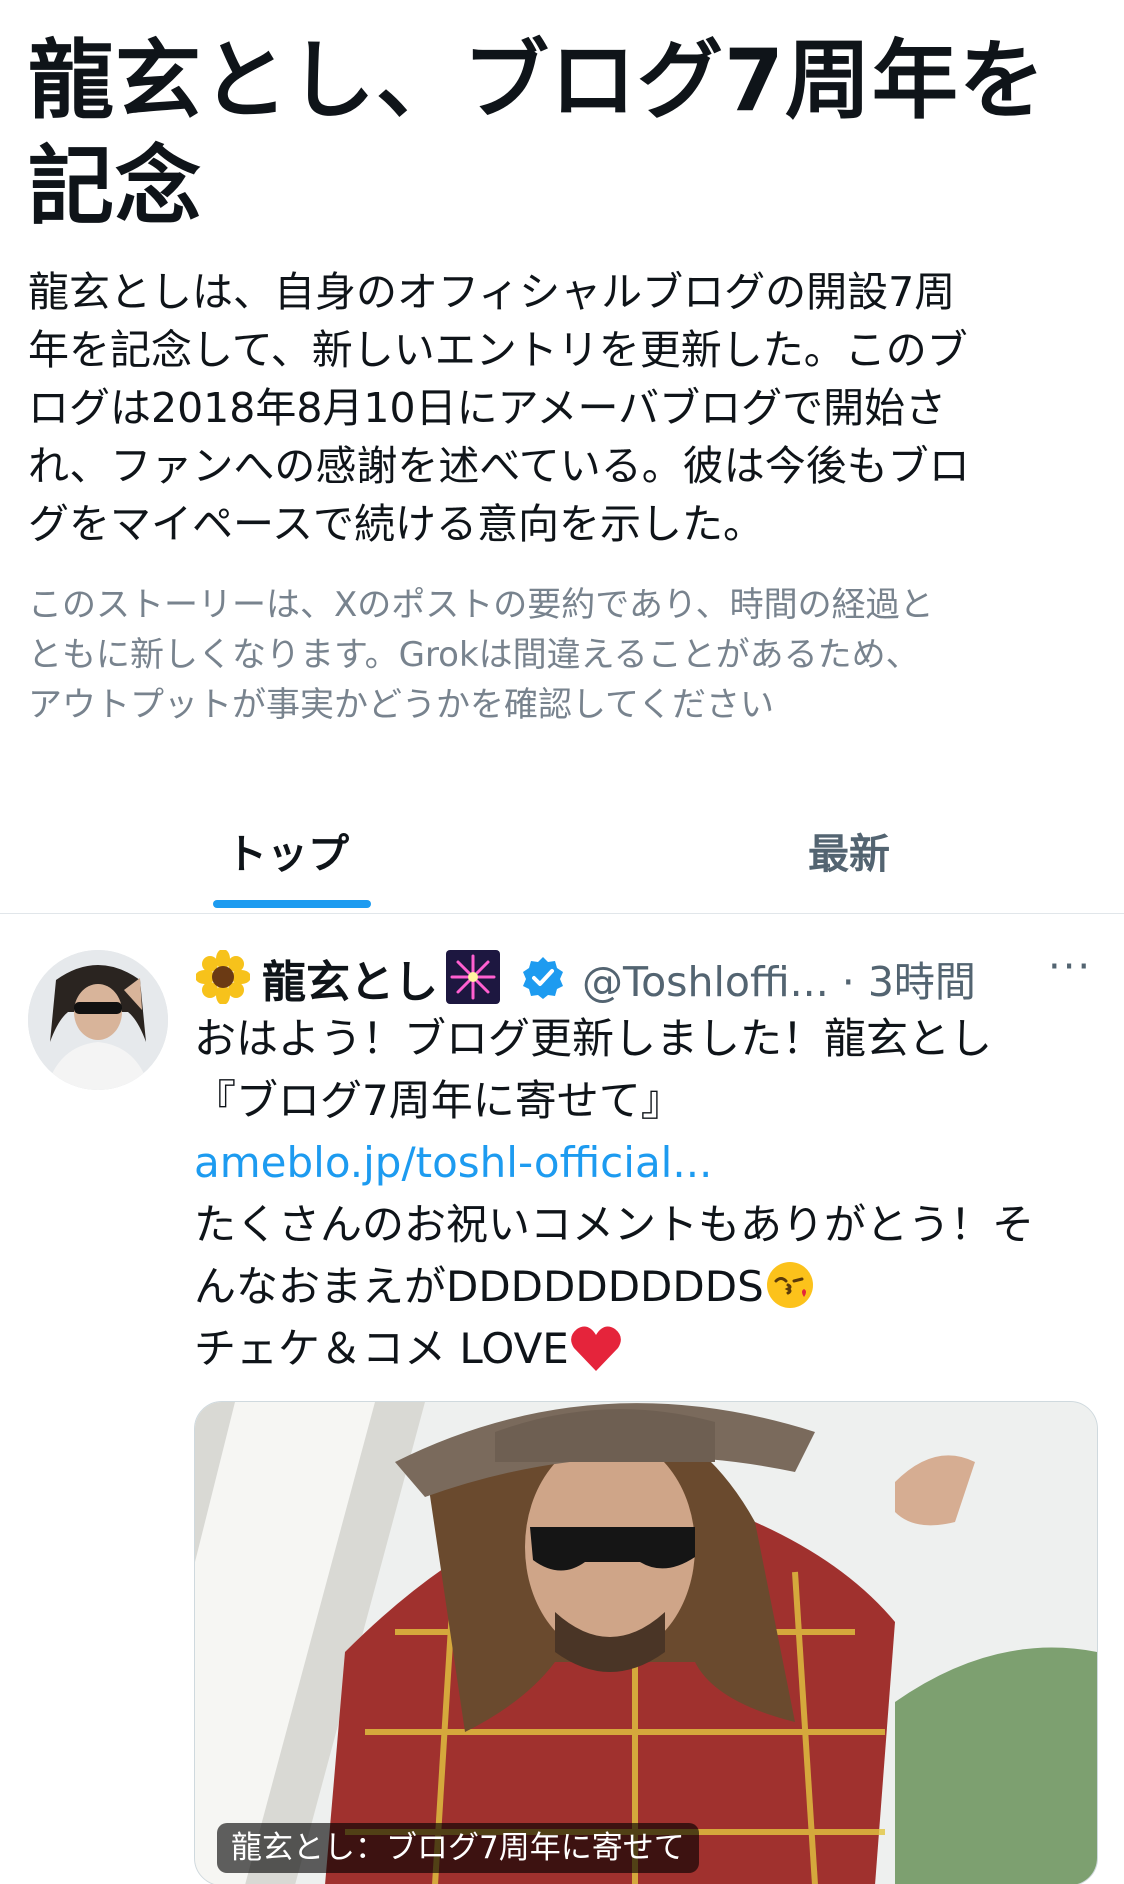 The image size is (1124, 1884). I want to click on active-tab-indicator, so click(292, 904).